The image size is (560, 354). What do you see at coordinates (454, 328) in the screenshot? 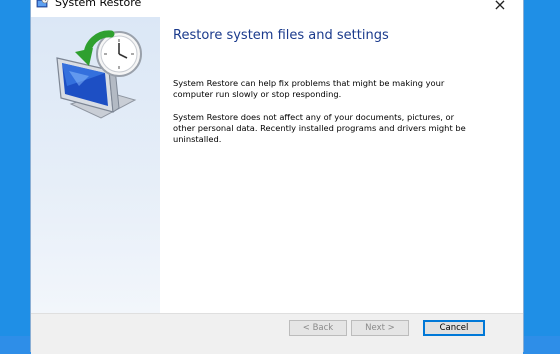
I see `cancel-button: Cancel` at bounding box center [454, 328].